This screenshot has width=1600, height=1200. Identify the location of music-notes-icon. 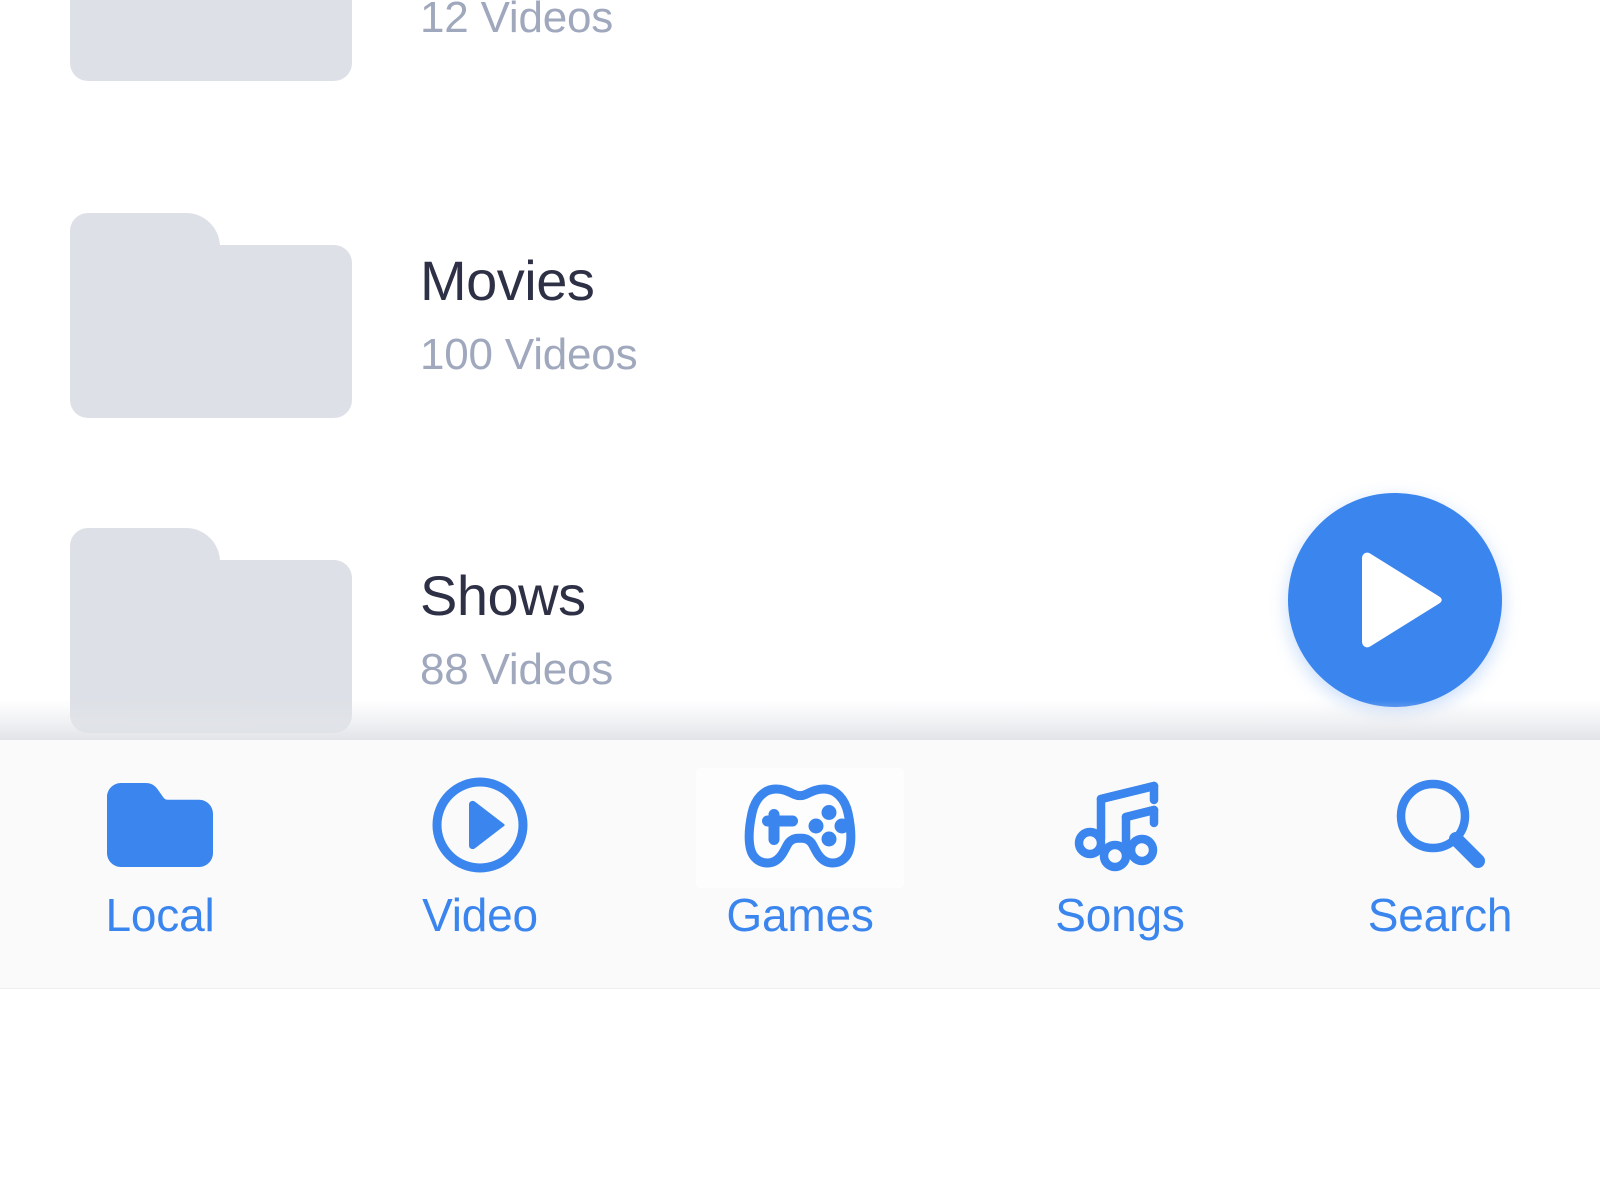
(1120, 826).